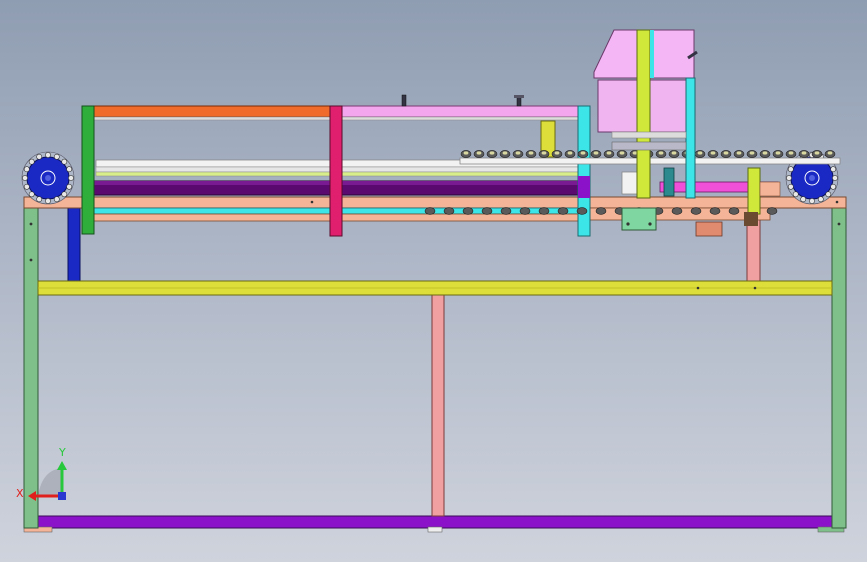 Image resolution: width=867 pixels, height=562 pixels. Describe the element at coordinates (20, 493) in the screenshot. I see `axis-x-label: X` at that location.